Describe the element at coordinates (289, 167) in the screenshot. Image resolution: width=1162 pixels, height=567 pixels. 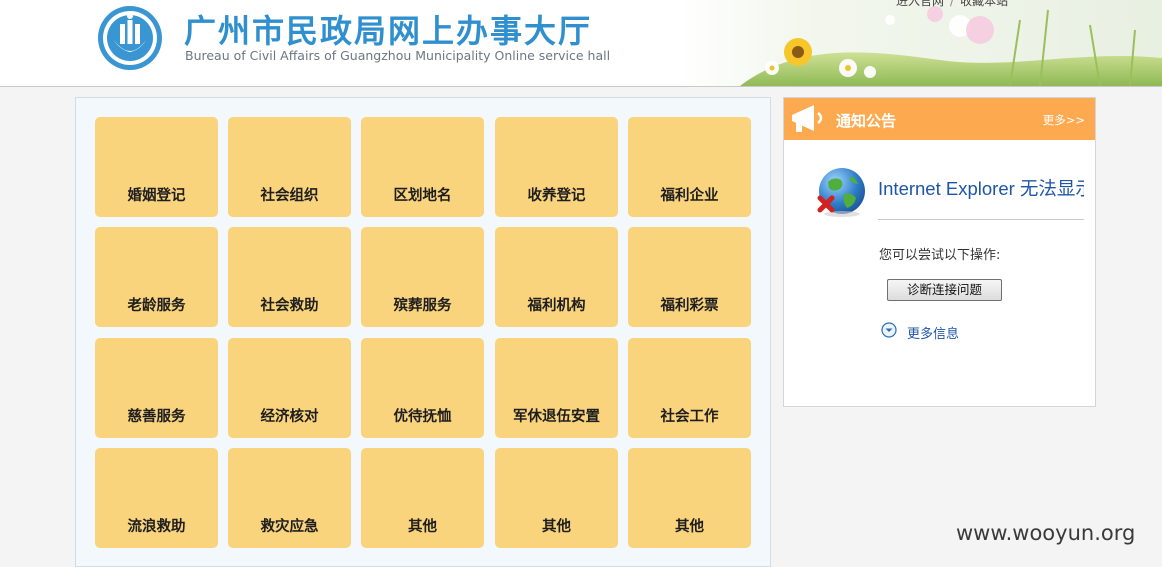
I see `service-tile-social-org: 社会组织` at that location.